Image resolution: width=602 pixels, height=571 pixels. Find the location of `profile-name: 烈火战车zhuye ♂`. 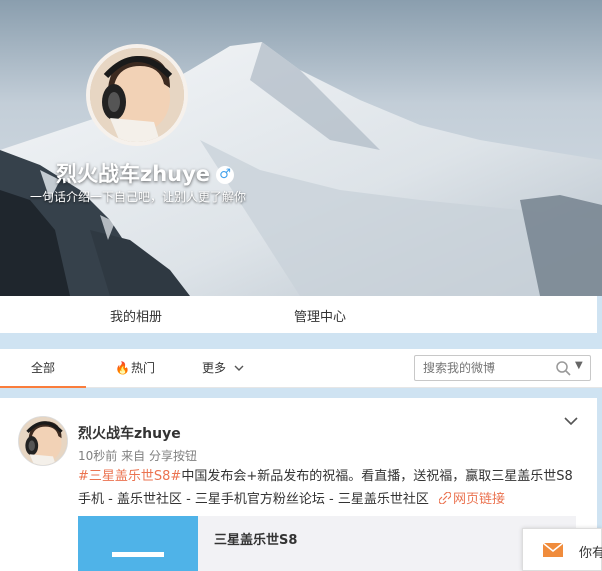

profile-name: 烈火战车zhuye ♂ is located at coordinates (145, 173).